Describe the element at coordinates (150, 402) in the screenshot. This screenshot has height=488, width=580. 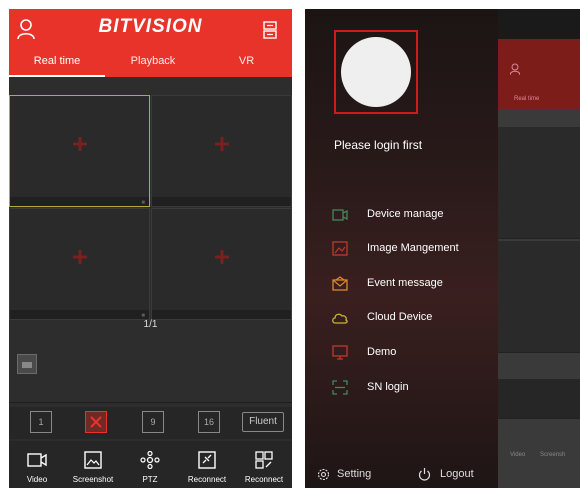
I see `divider` at that location.